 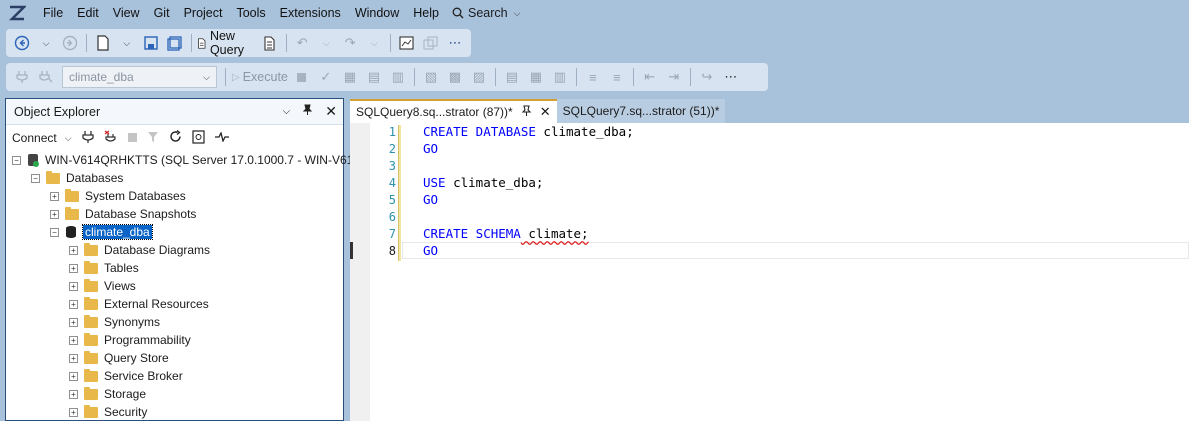 I want to click on connect-icon, so click(x=22, y=77).